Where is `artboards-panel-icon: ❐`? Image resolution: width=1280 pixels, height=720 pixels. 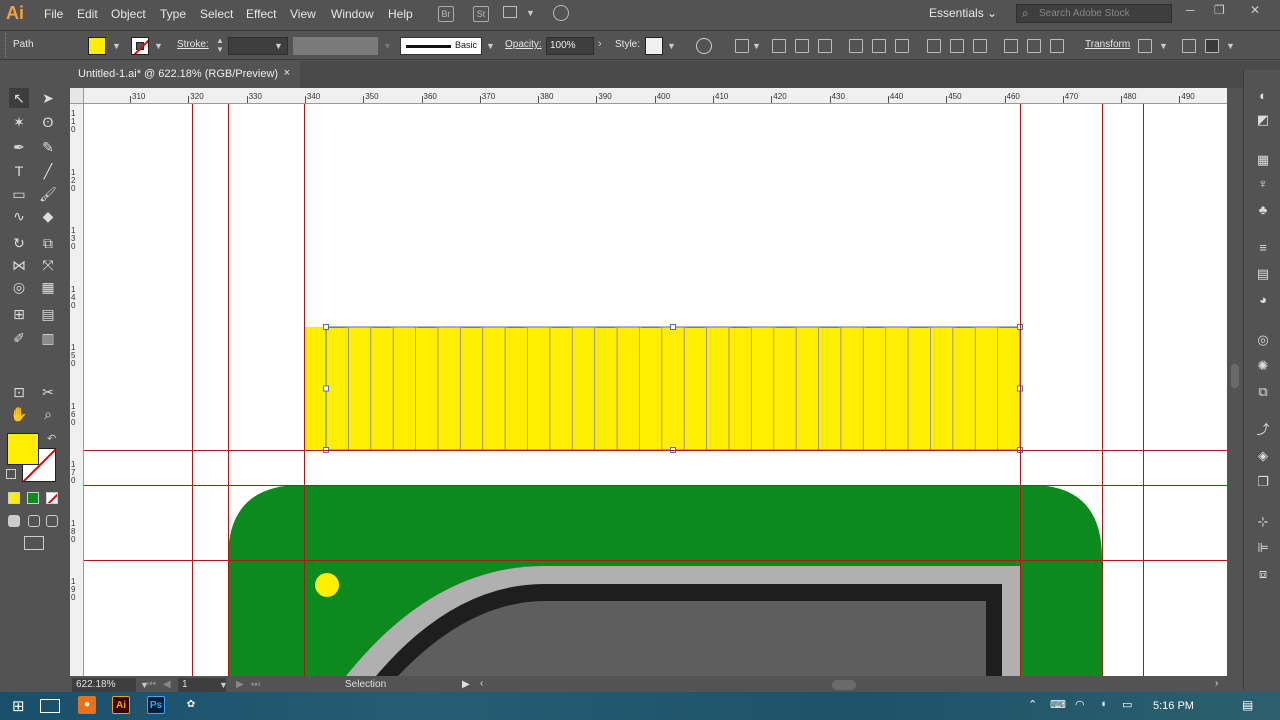
artboards-panel-icon: ❐ is located at coordinates (1263, 482).